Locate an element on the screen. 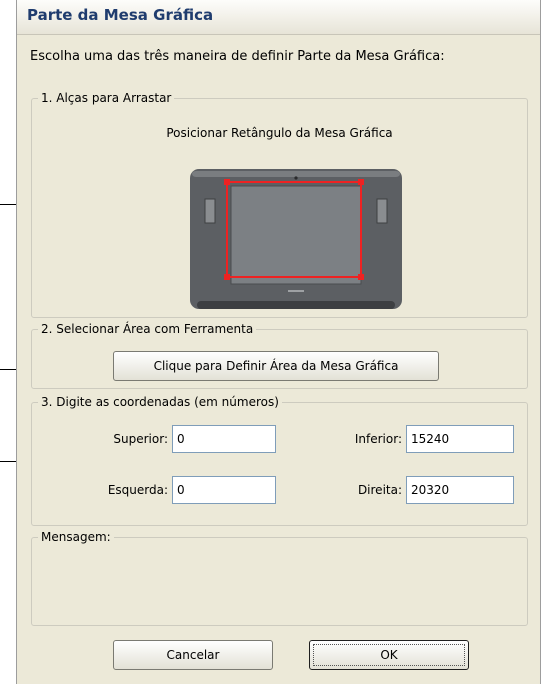 Image resolution: width=544 pixels, height=684 pixels. right-label: Direita: is located at coordinates (379, 490).